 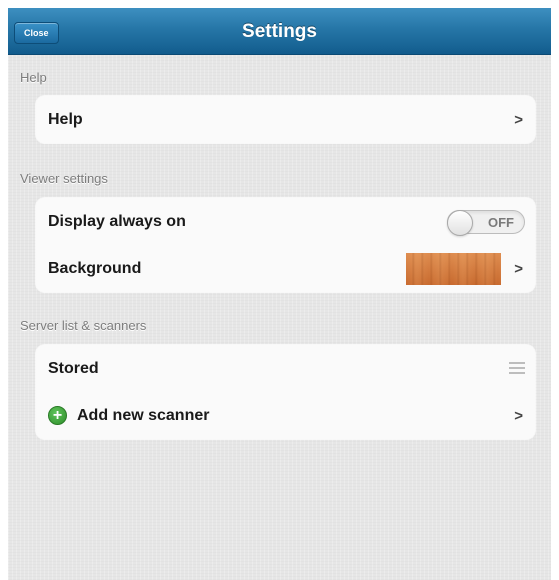 I want to click on display-always-on-label: Display always on, so click(x=117, y=221).